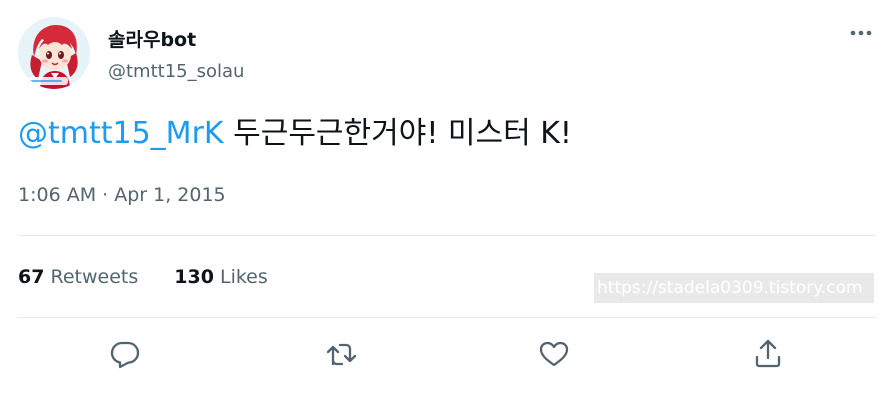  I want to click on anime-character-avatar-icon, so click(54, 53).